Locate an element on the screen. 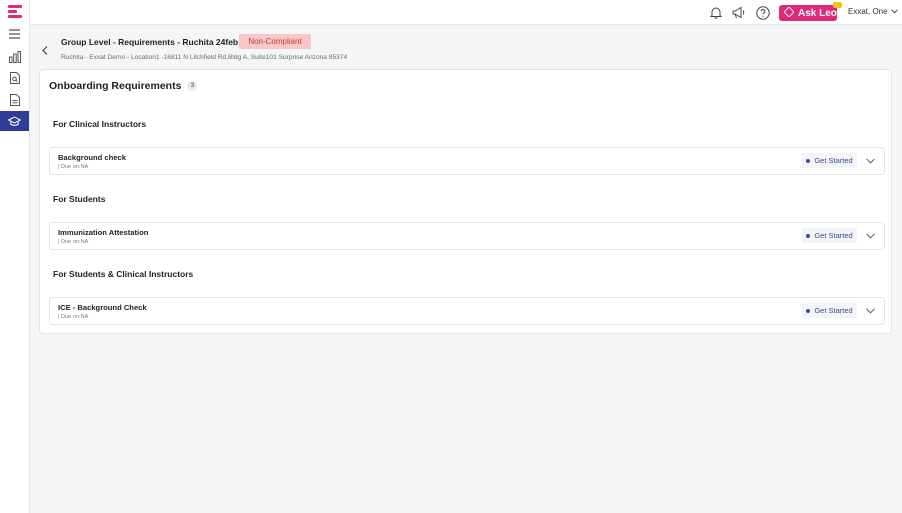 This screenshot has height=513, width=902. requirement-row: Background check | Due on:NA Get Started is located at coordinates (467, 161).